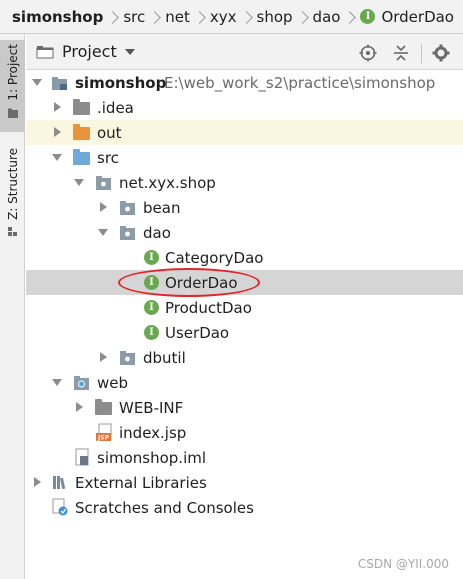  What do you see at coordinates (60, 507) in the screenshot?
I see `scratches-icon` at bounding box center [60, 507].